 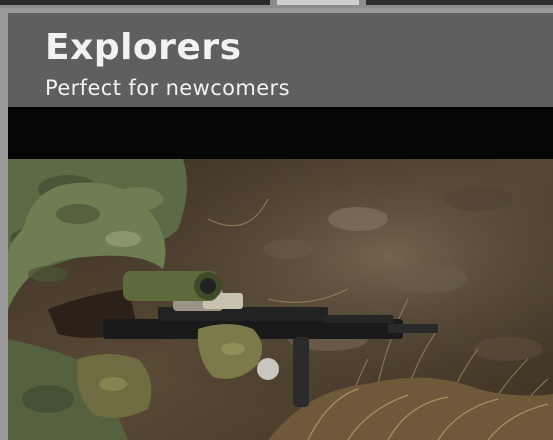 What do you see at coordinates (143, 47) in the screenshot?
I see `card-title: Explorers` at bounding box center [143, 47].